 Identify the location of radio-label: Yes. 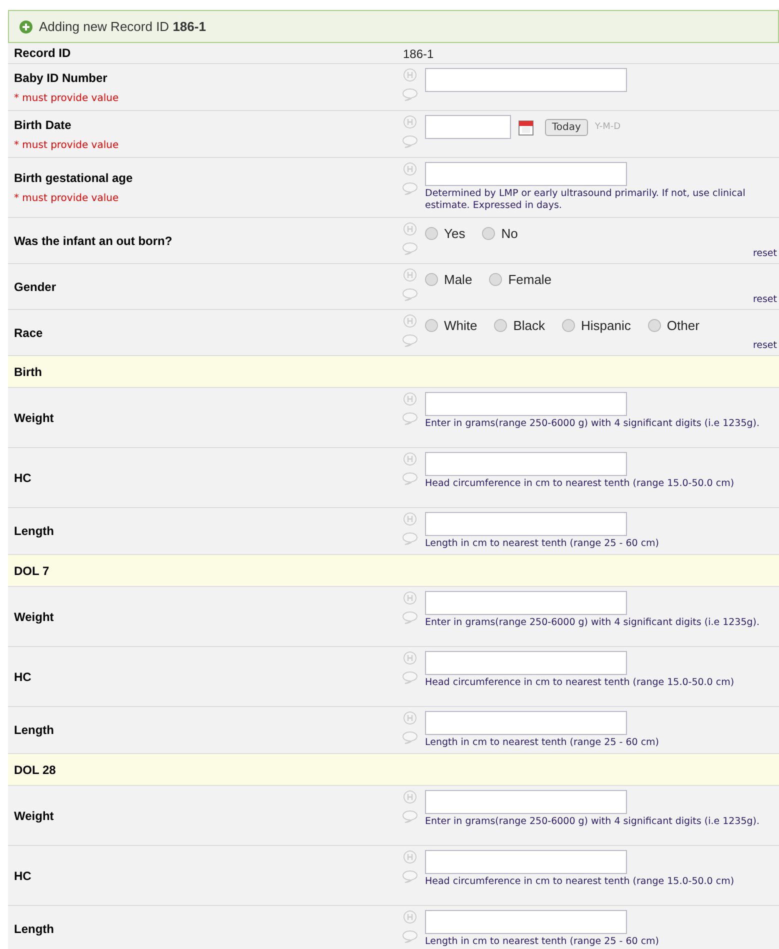
(455, 233).